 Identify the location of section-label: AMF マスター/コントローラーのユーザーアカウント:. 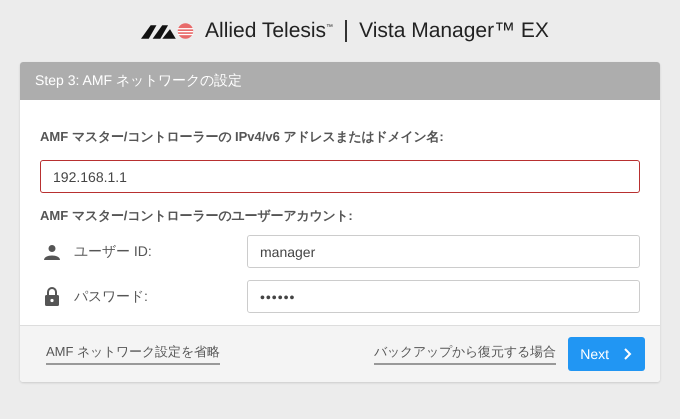
(197, 216).